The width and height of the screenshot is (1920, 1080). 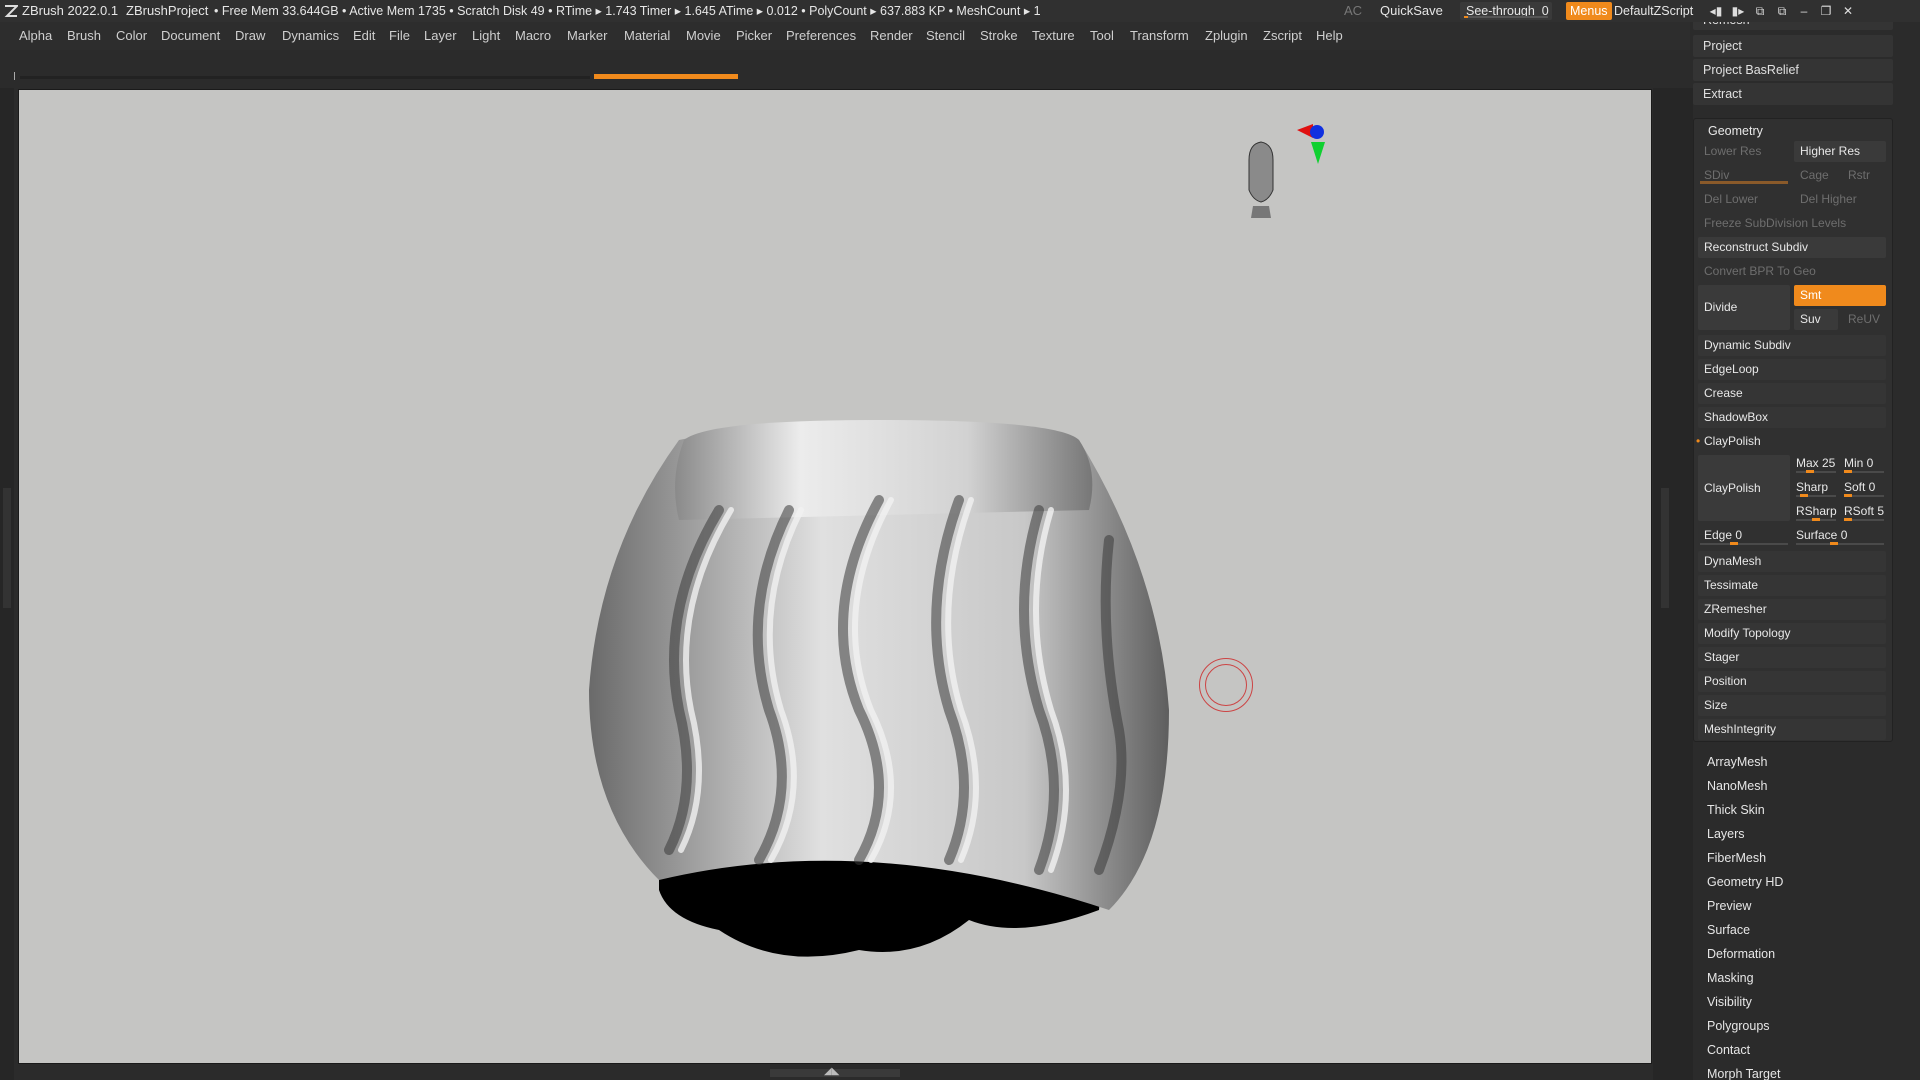 I want to click on menu-picker: Picker, so click(x=754, y=35).